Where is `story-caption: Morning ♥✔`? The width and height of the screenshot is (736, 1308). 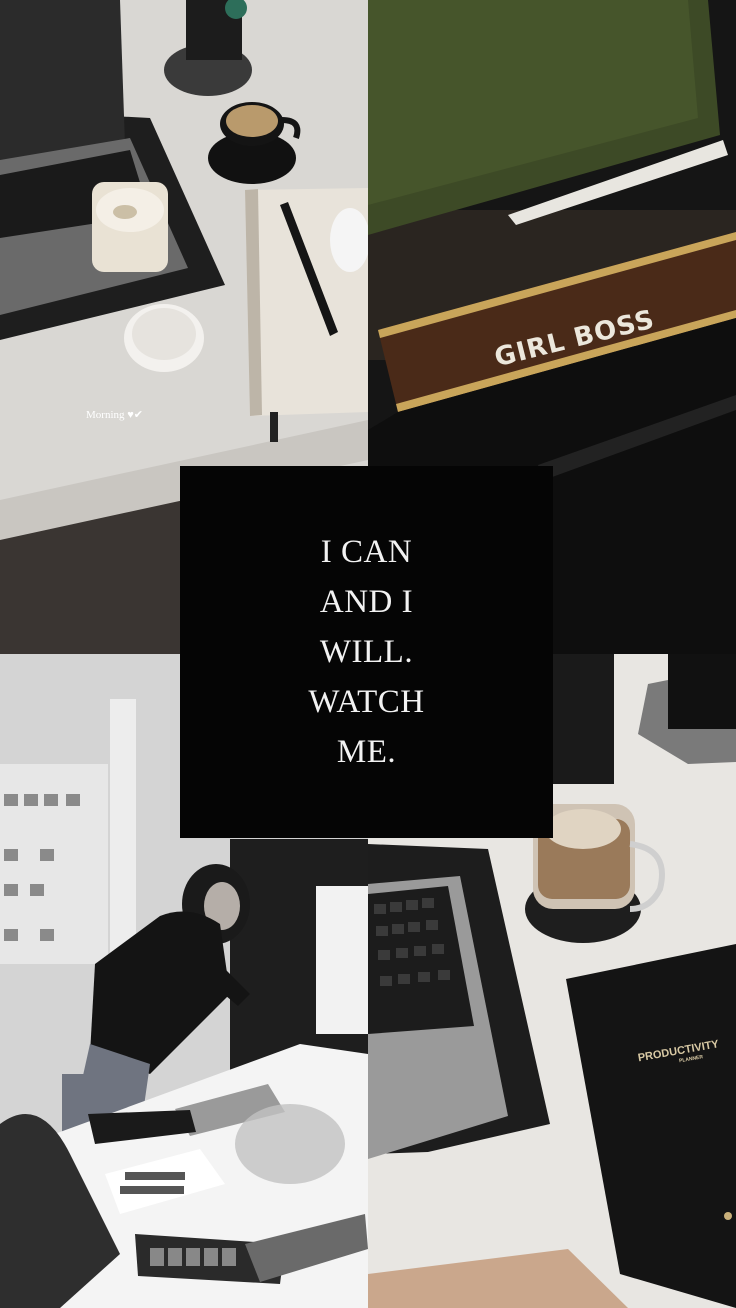 story-caption: Morning ♥✔ is located at coordinates (114, 415).